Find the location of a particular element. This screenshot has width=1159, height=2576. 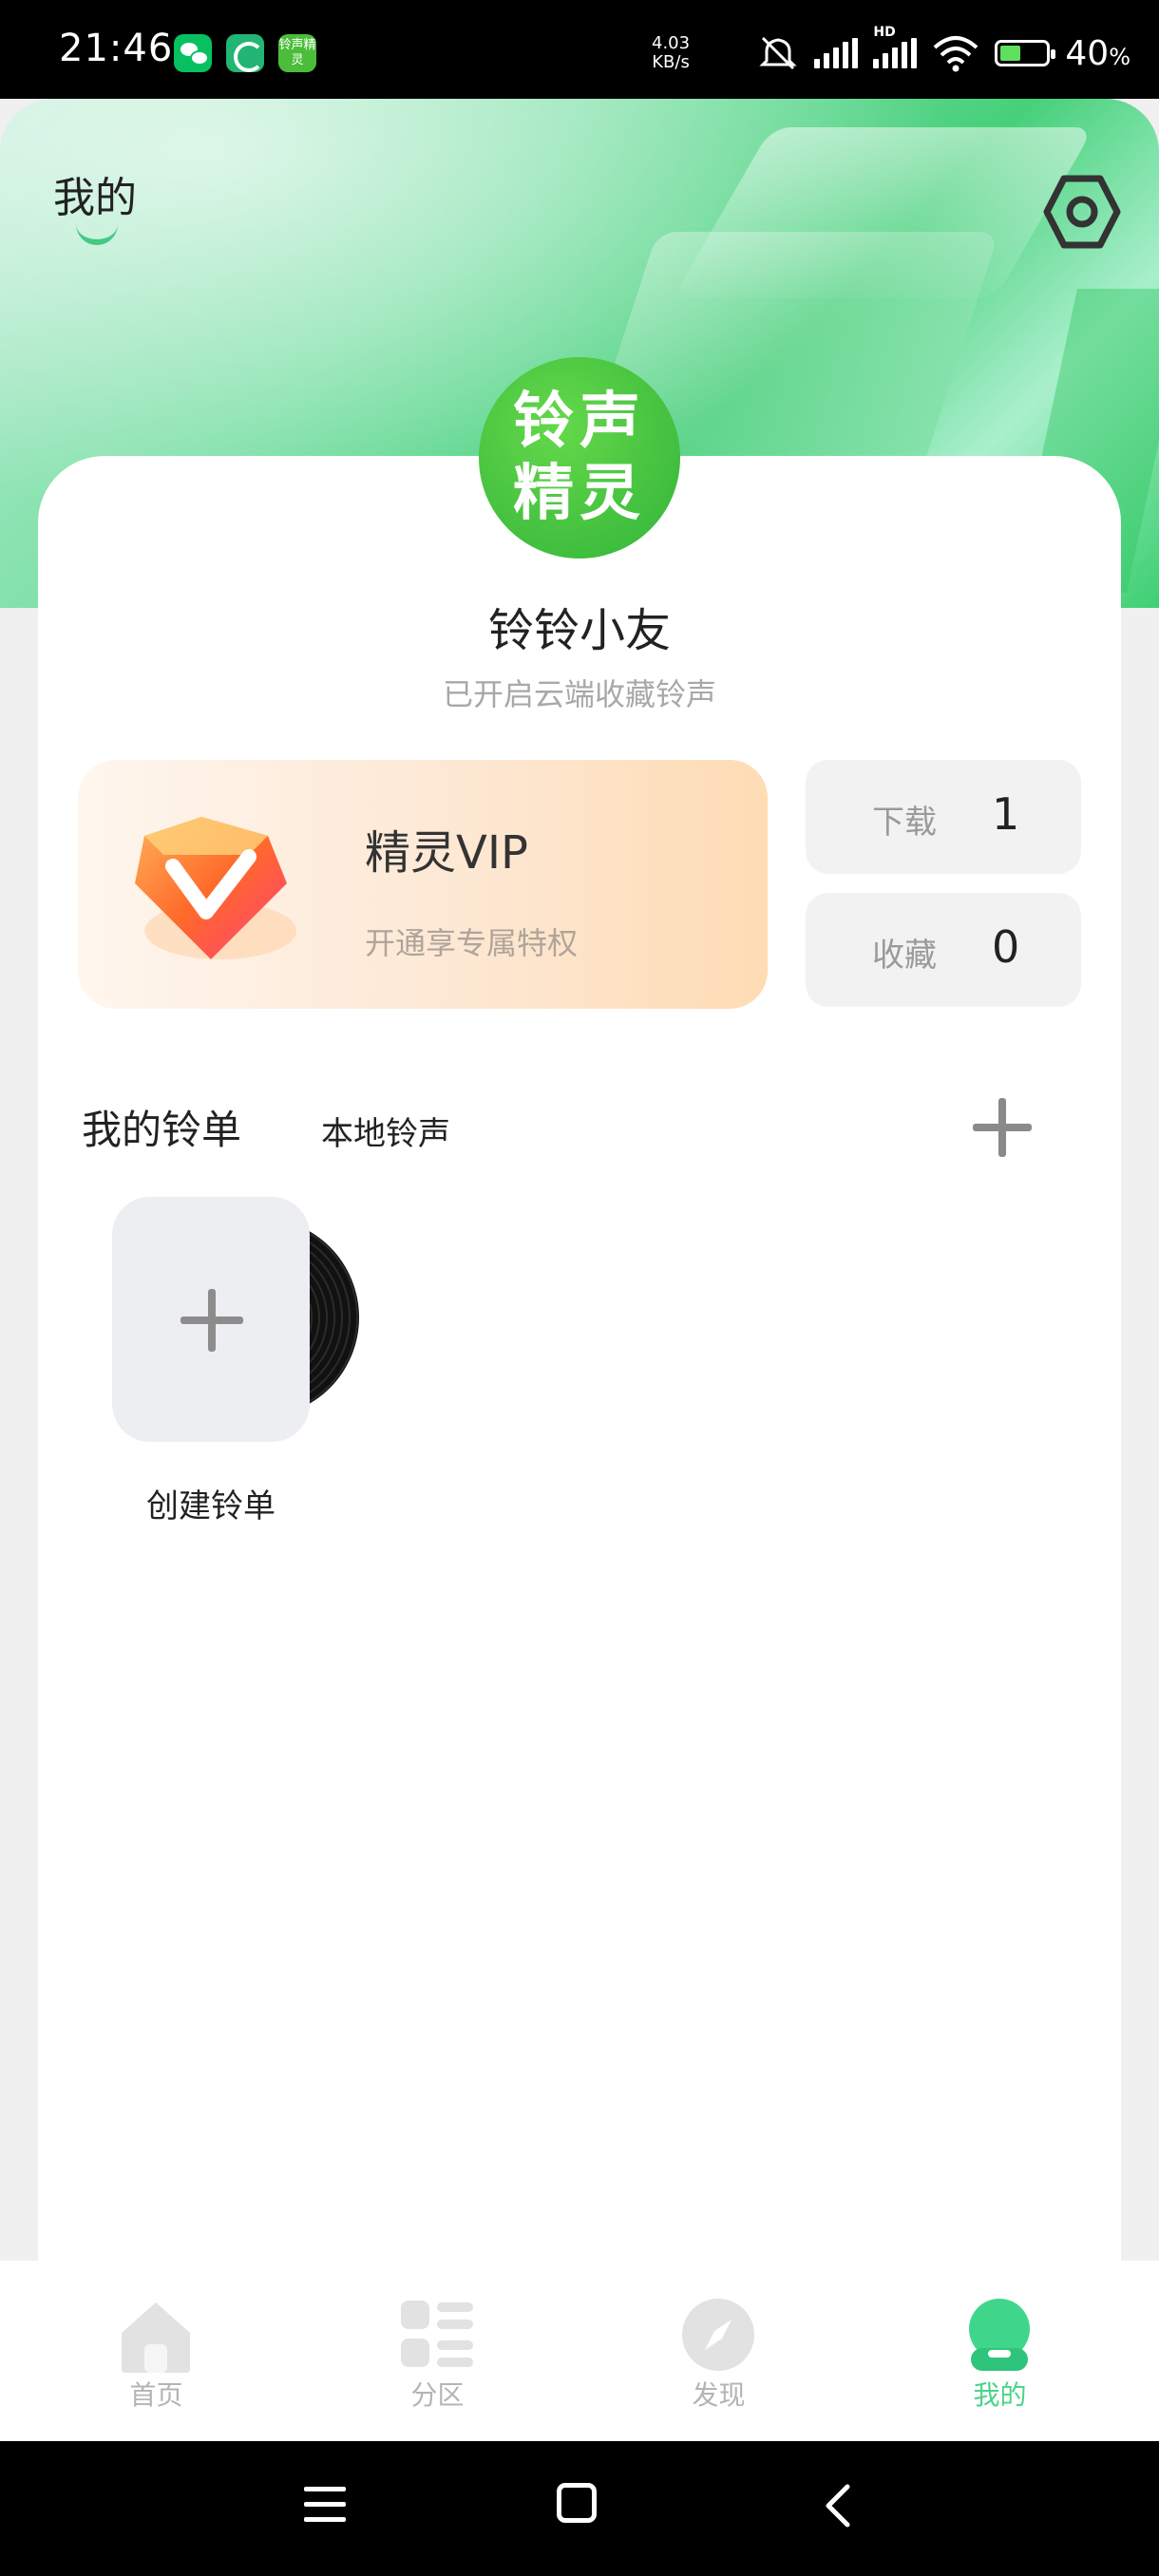

battery-percent: 40% is located at coordinates (1097, 53).